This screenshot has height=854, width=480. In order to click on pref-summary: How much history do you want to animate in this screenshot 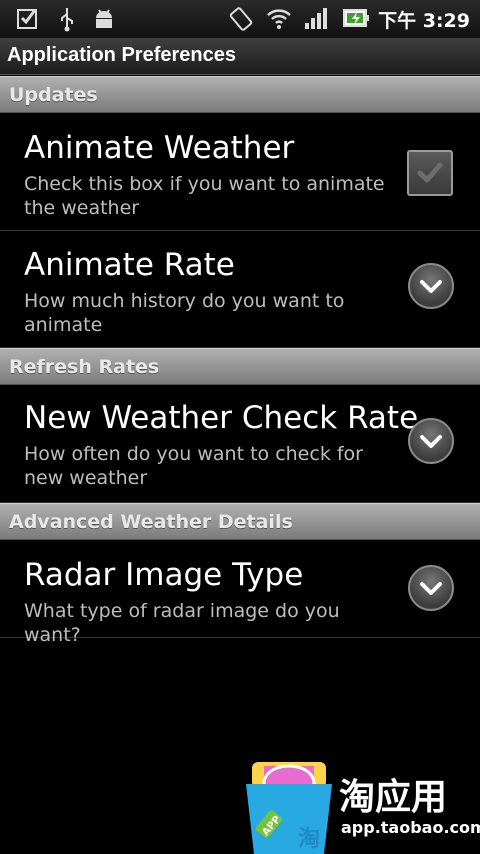, I will do `click(184, 313)`.